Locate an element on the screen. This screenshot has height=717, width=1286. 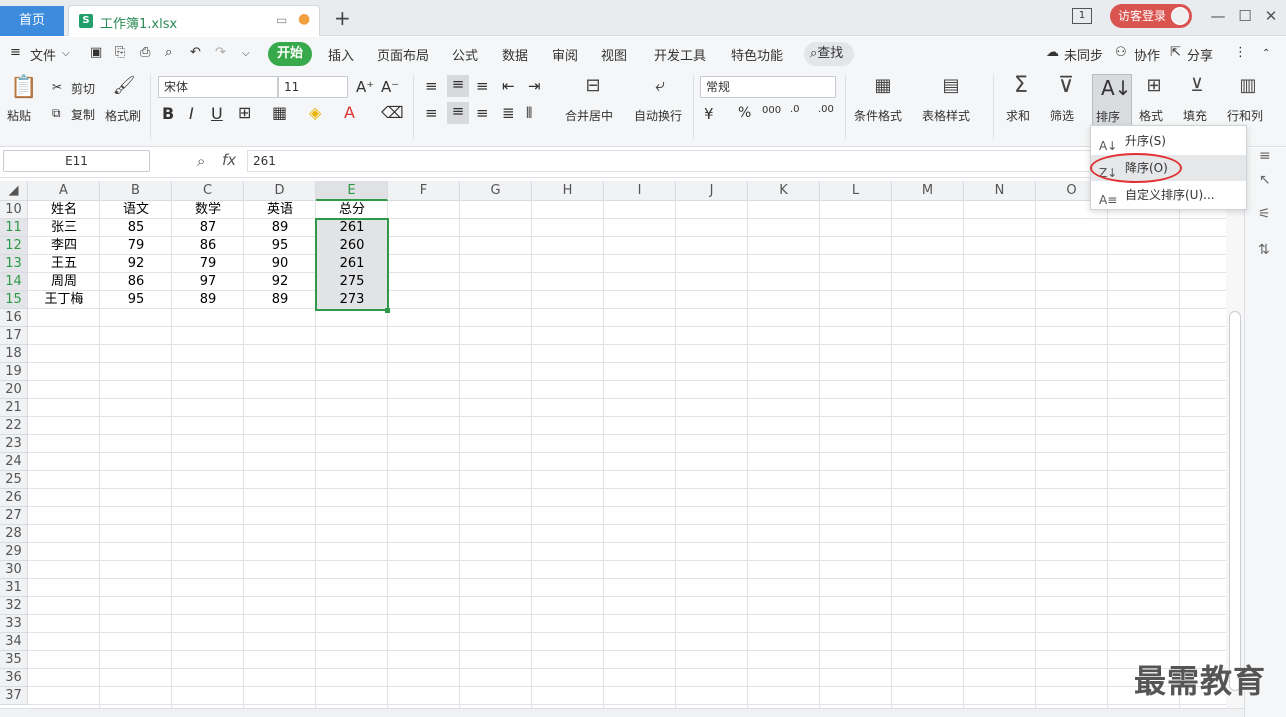
row-header: 33 is located at coordinates (14, 624).